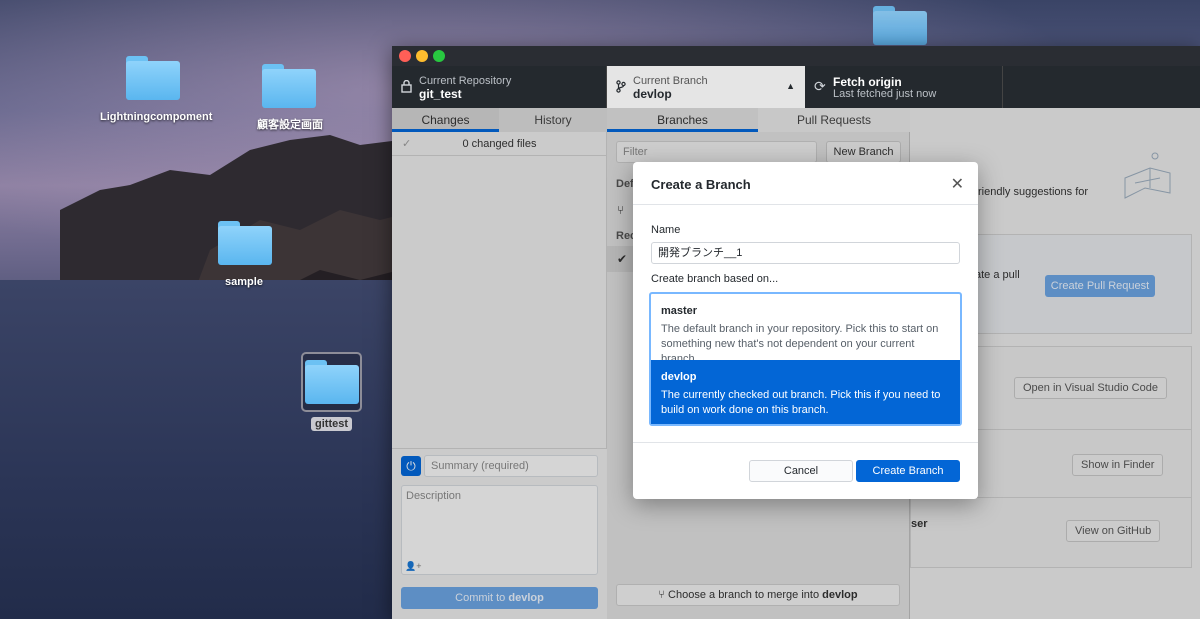  Describe the element at coordinates (908, 471) in the screenshot. I see `create-branch-button: Create Branch` at that location.